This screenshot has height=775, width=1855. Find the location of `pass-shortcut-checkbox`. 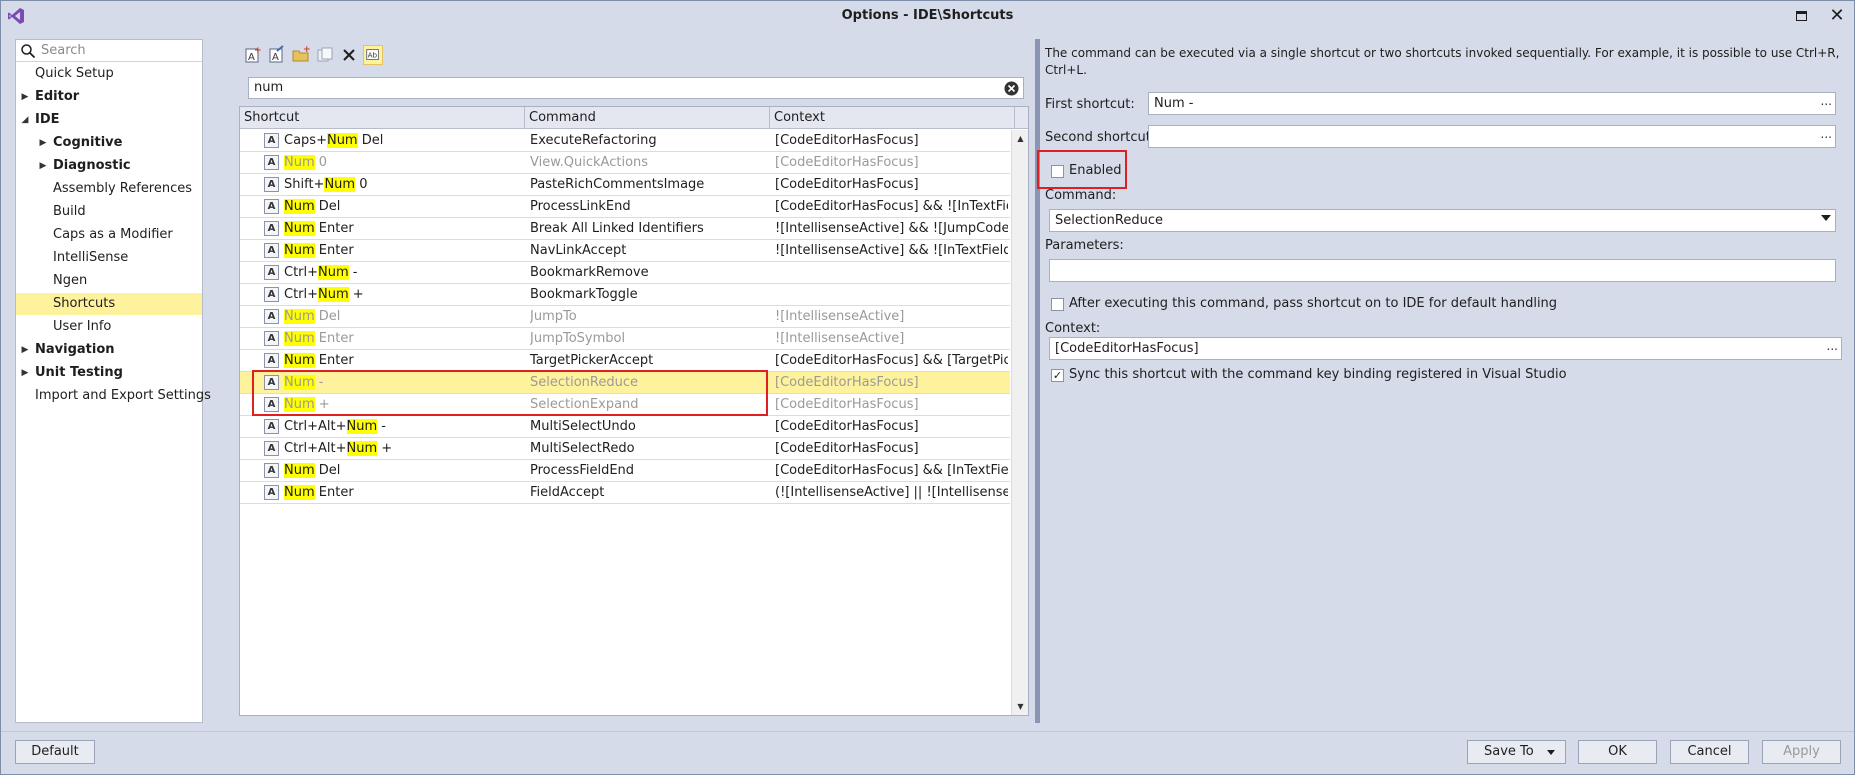

pass-shortcut-checkbox is located at coordinates (1057, 304).